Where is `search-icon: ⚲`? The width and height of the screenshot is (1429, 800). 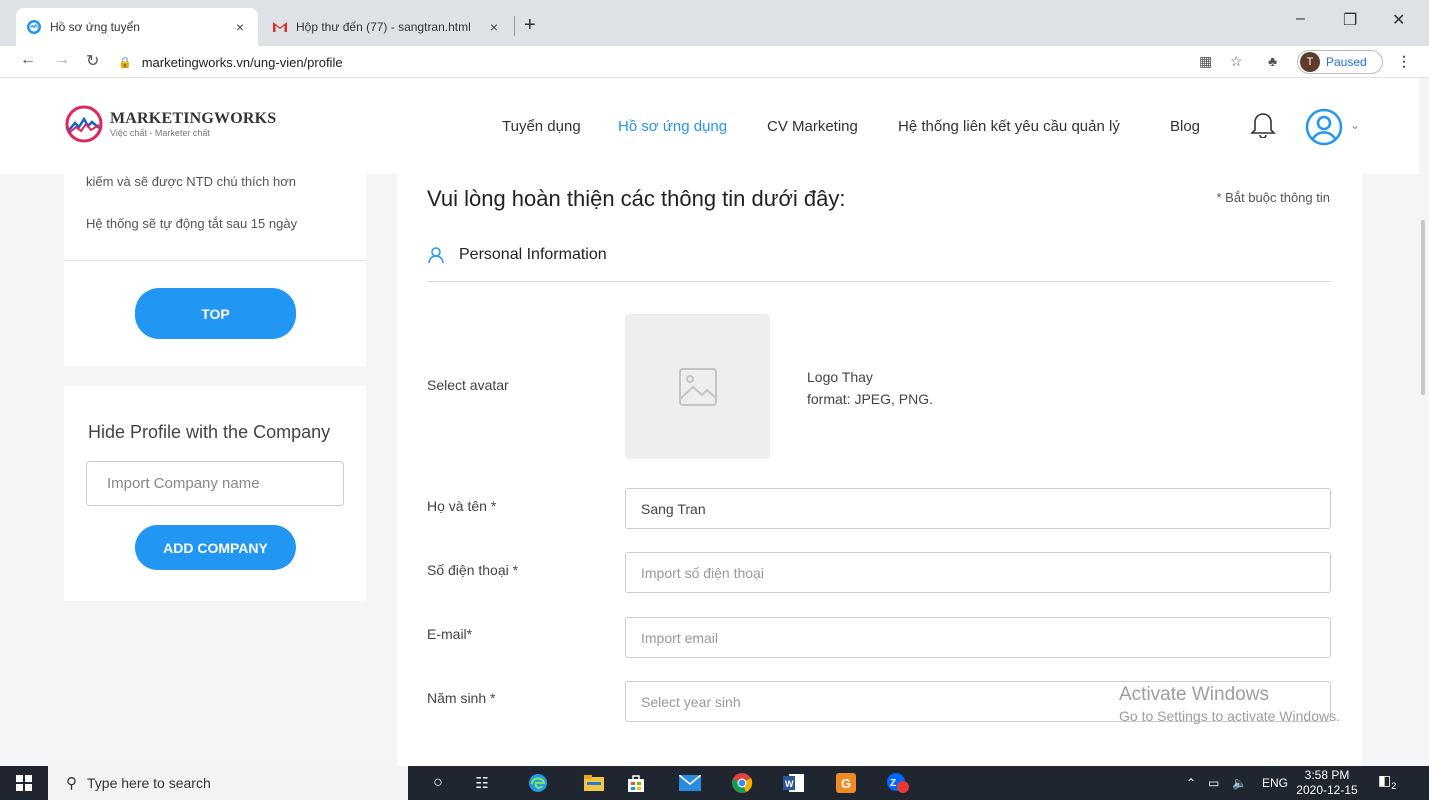 search-icon: ⚲ is located at coordinates (71, 783).